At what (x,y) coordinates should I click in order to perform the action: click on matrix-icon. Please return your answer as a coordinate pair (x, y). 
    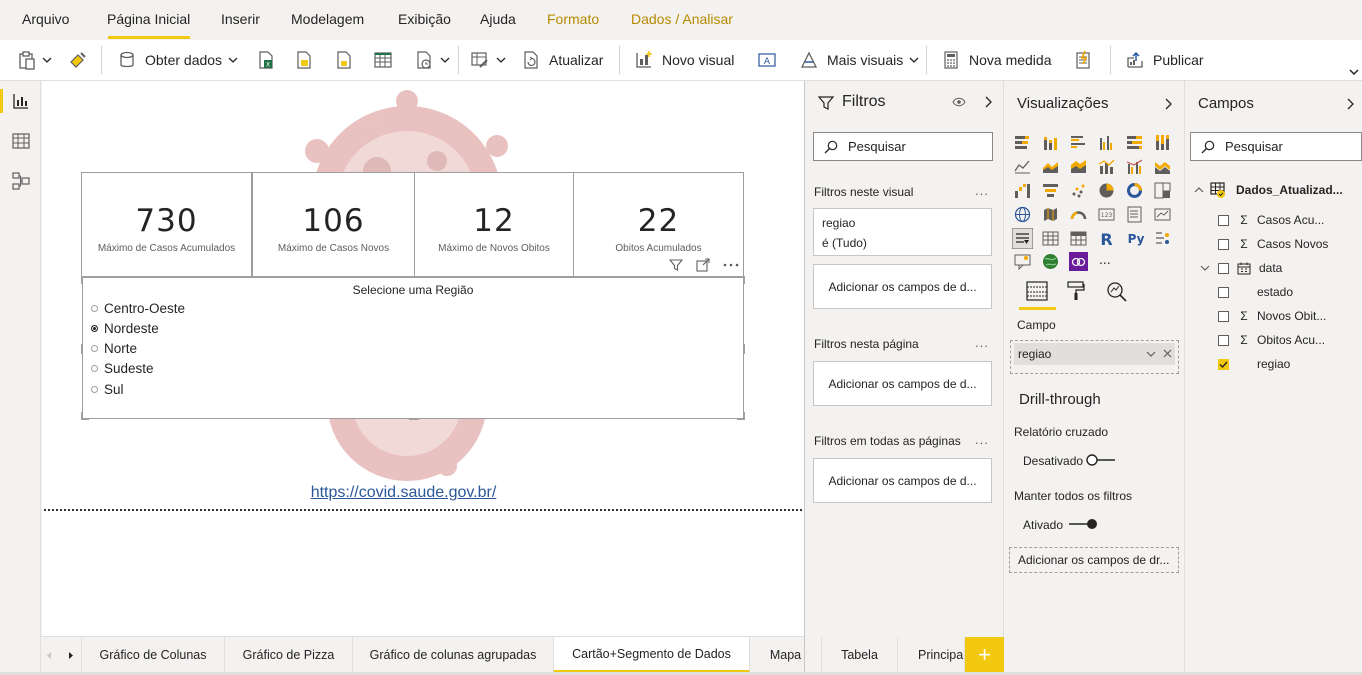
    Looking at the image, I should click on (1078, 238).